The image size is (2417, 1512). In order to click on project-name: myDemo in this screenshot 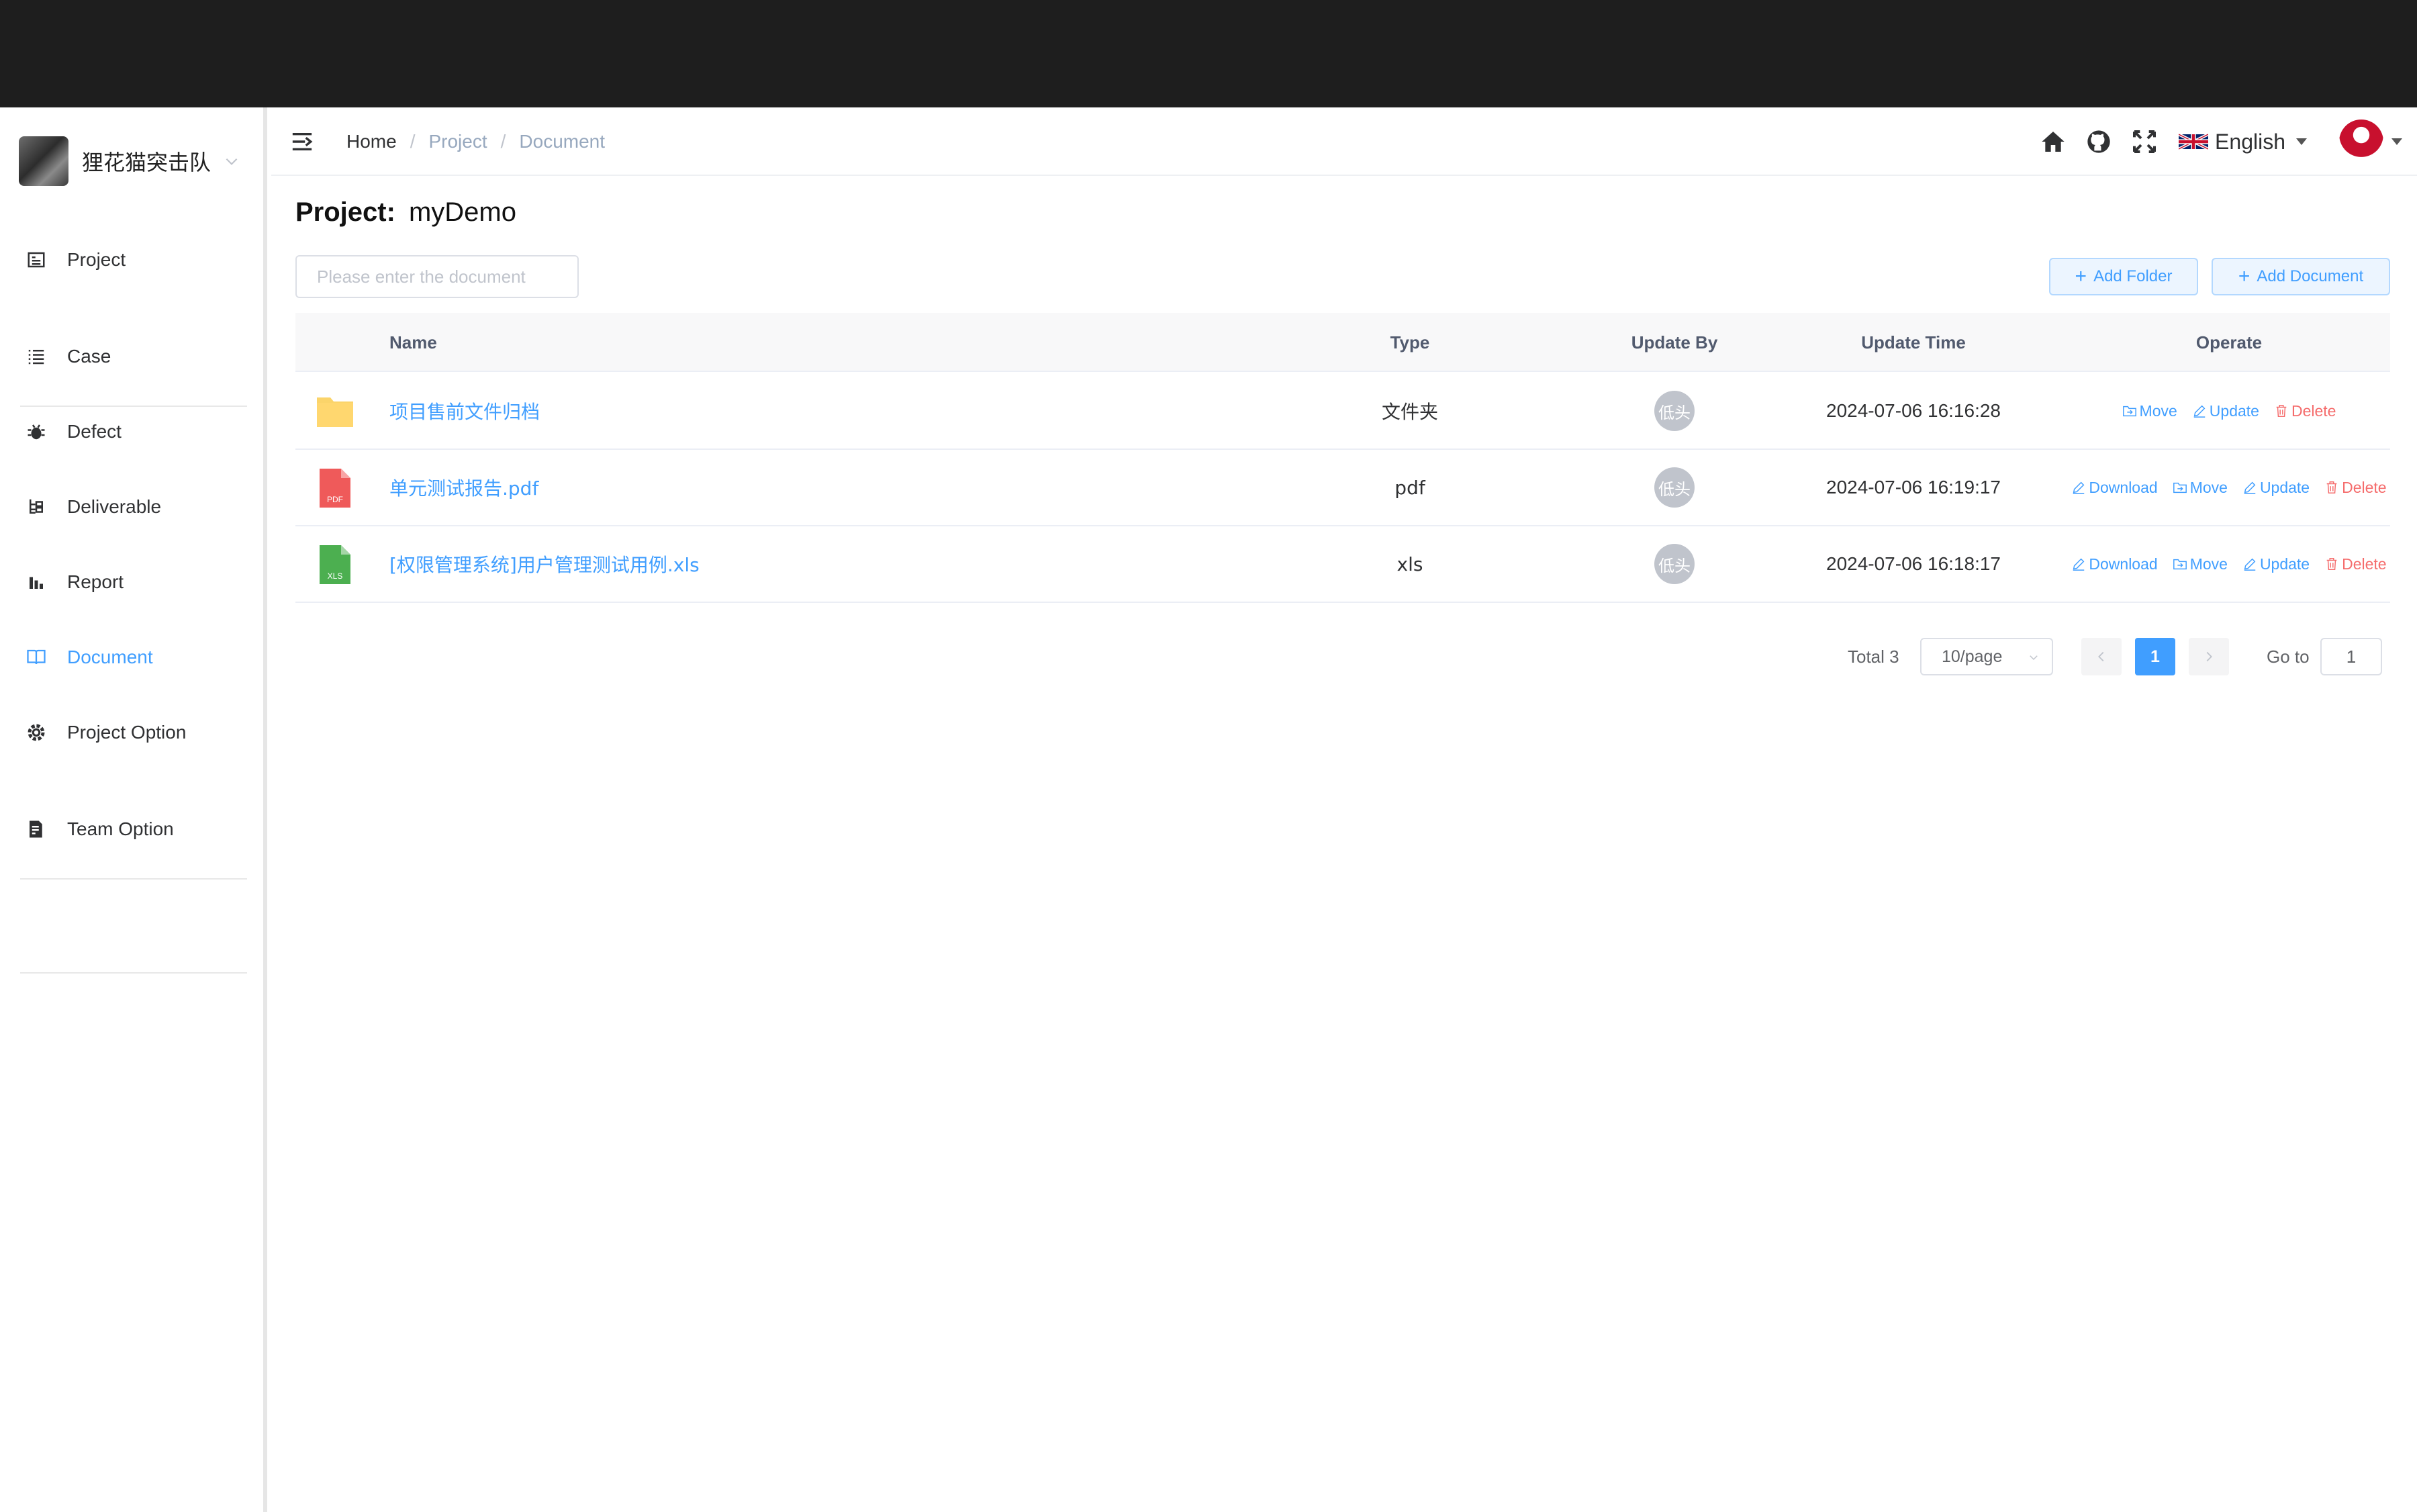, I will do `click(462, 212)`.